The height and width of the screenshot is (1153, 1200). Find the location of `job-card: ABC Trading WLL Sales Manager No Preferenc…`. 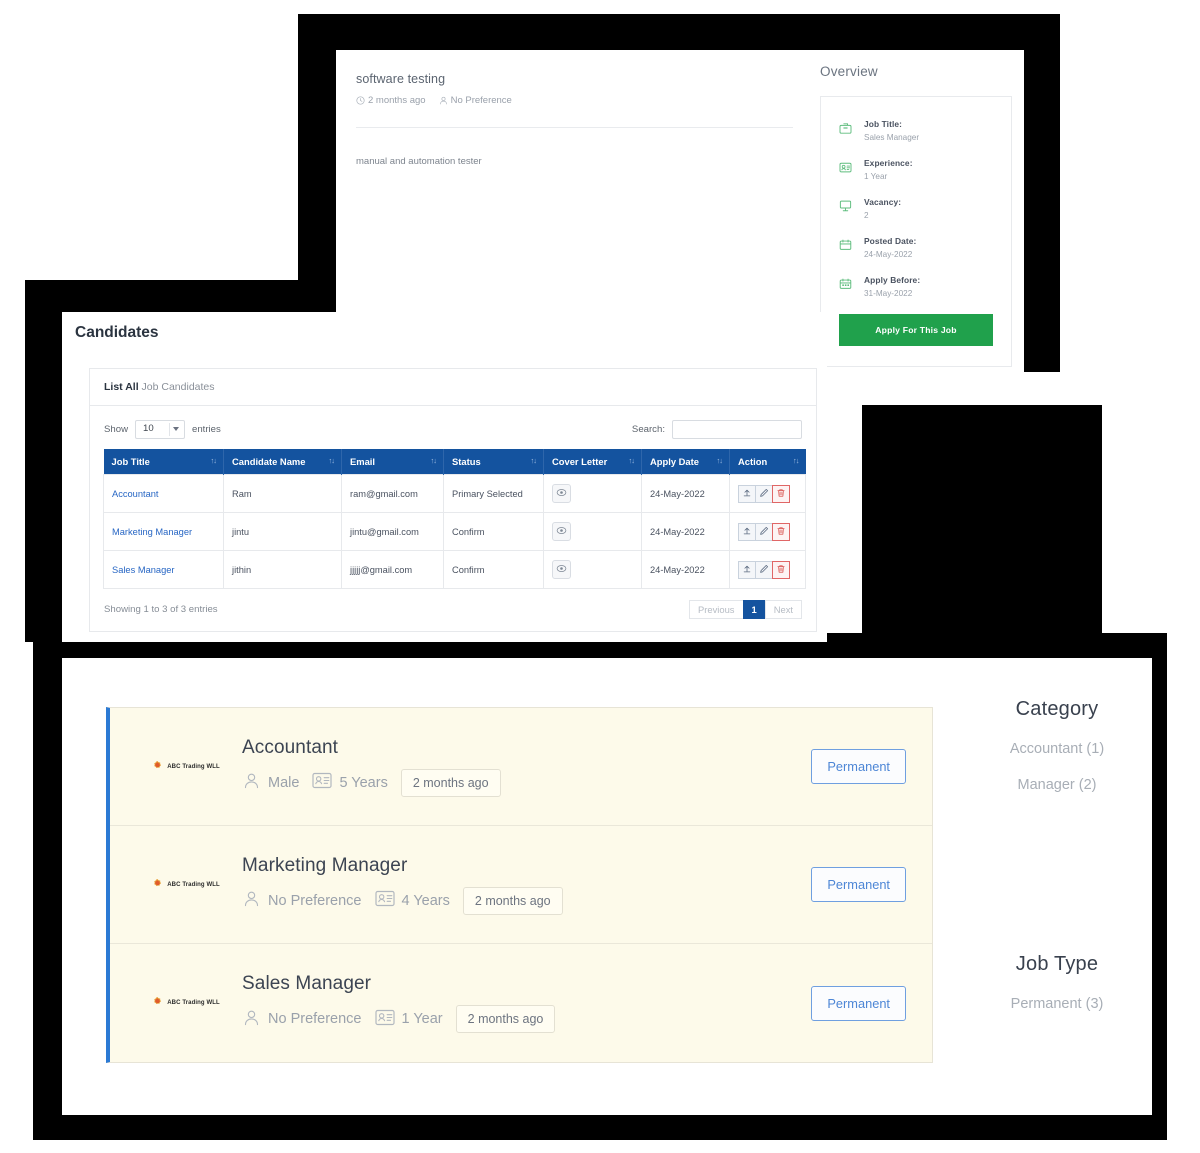

job-card: ABC Trading WLL Sales Manager No Preferenc… is located at coordinates (521, 1003).